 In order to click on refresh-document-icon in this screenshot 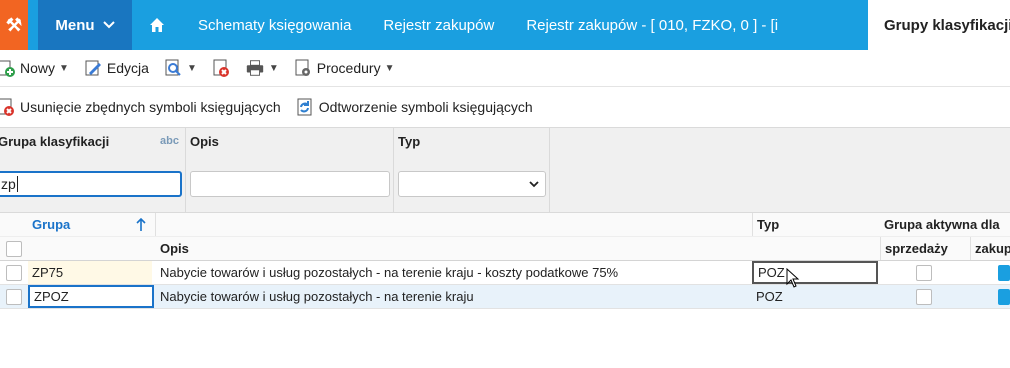, I will do `click(305, 107)`.